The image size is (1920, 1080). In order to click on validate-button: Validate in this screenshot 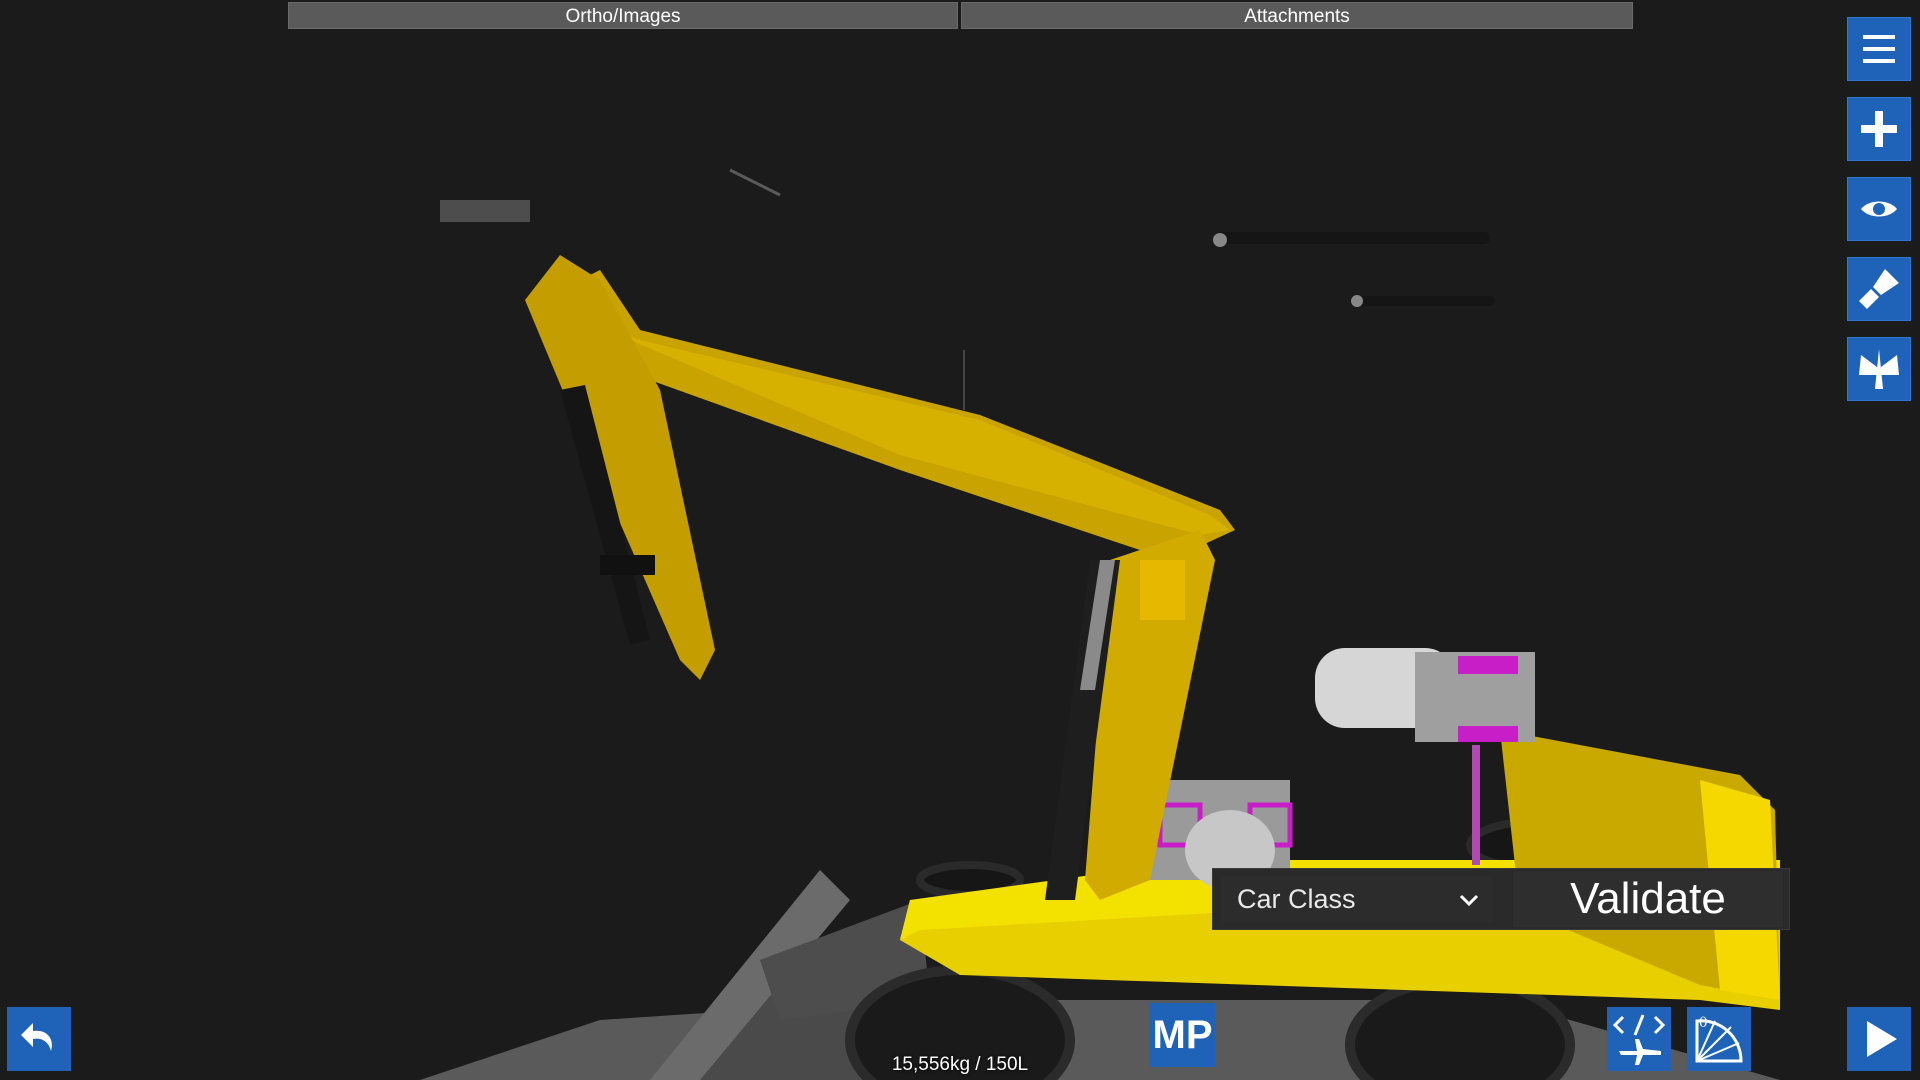, I will do `click(1648, 899)`.